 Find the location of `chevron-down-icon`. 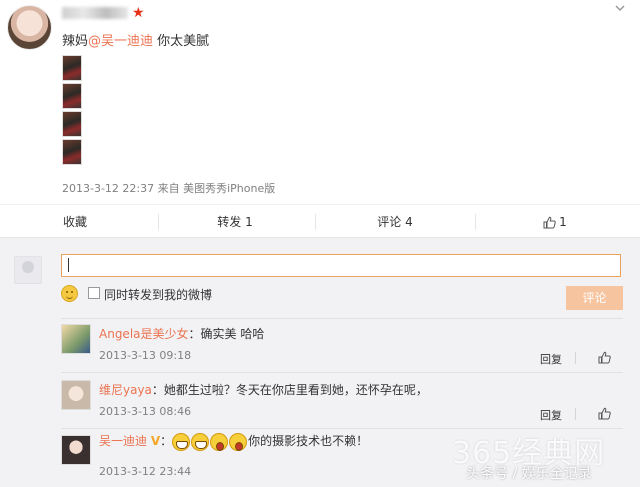

chevron-down-icon is located at coordinates (620, 8).